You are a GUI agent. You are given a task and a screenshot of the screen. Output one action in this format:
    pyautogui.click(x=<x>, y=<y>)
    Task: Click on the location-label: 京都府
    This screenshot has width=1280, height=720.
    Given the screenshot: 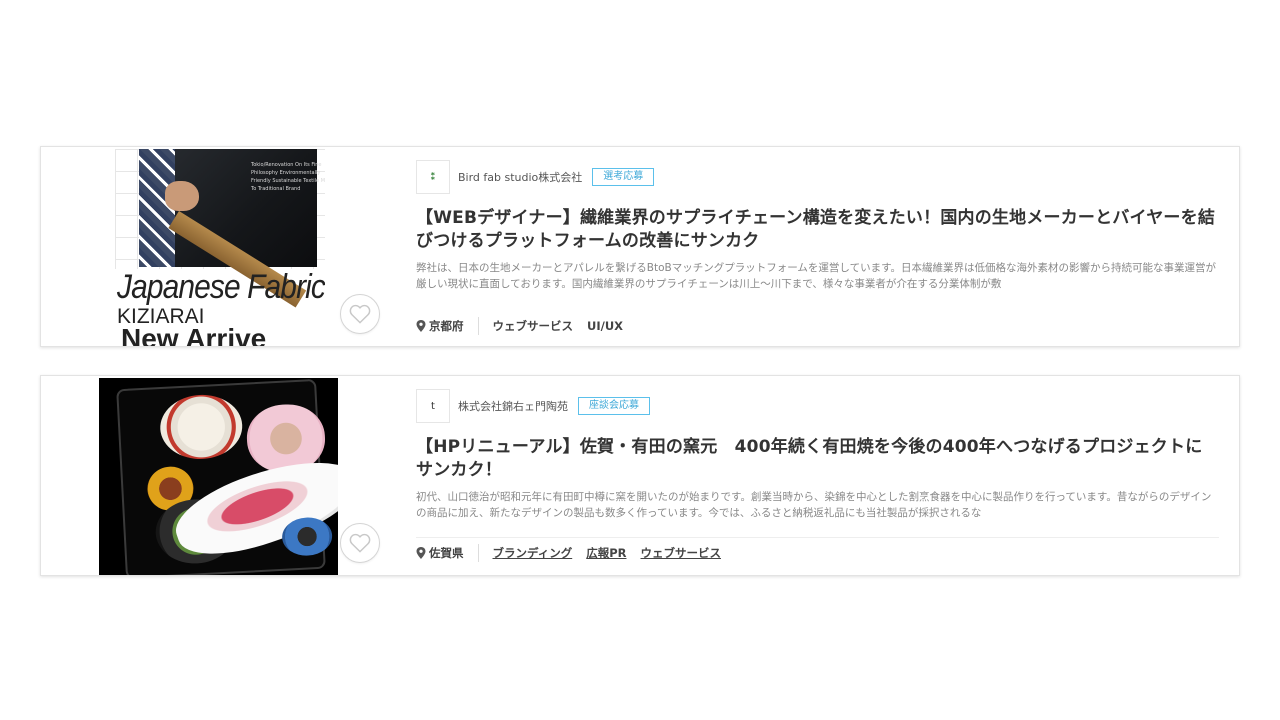 What is the action you would take?
    pyautogui.click(x=446, y=326)
    